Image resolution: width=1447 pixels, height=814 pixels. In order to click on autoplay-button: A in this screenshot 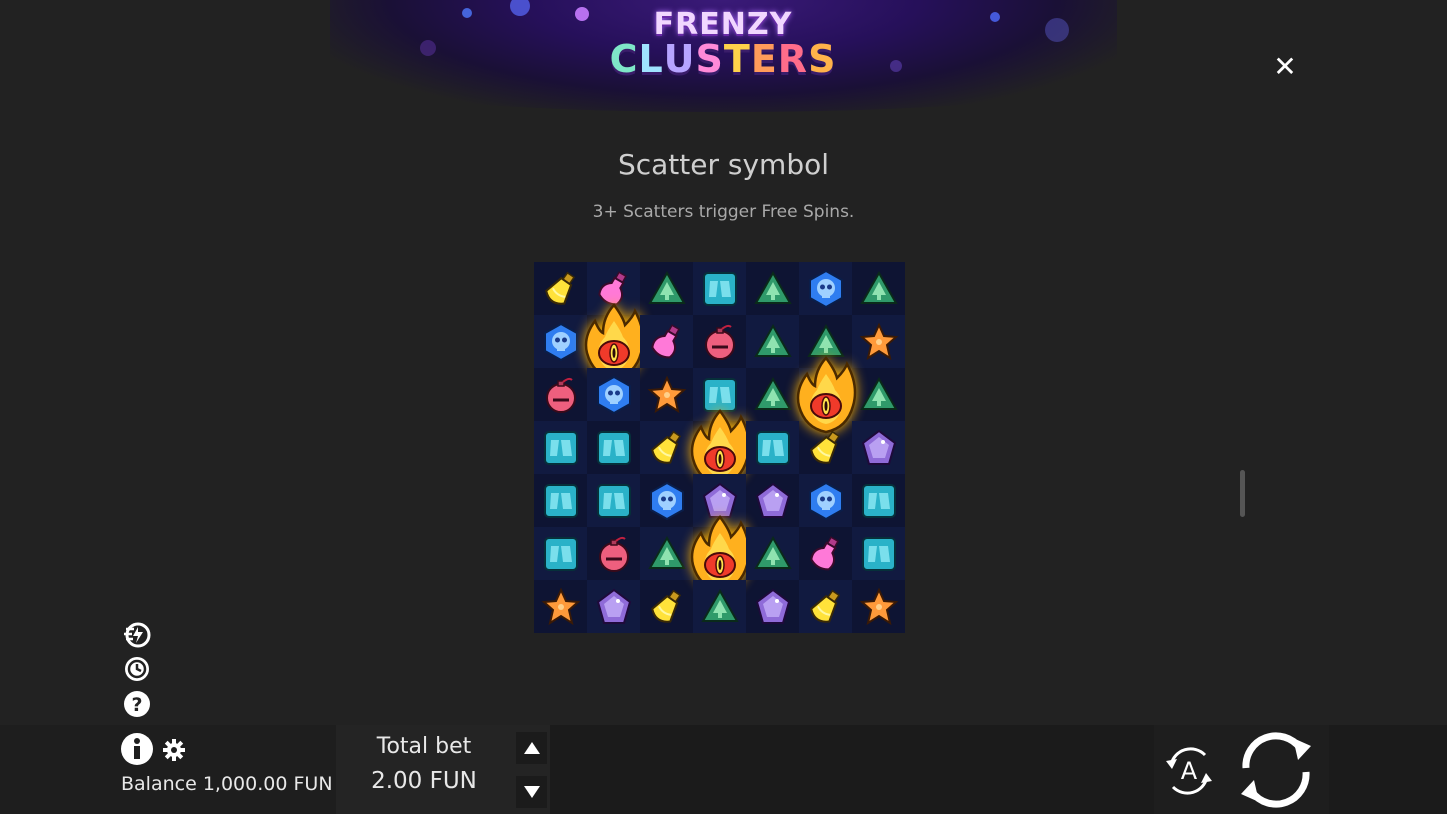, I will do `click(1189, 771)`.